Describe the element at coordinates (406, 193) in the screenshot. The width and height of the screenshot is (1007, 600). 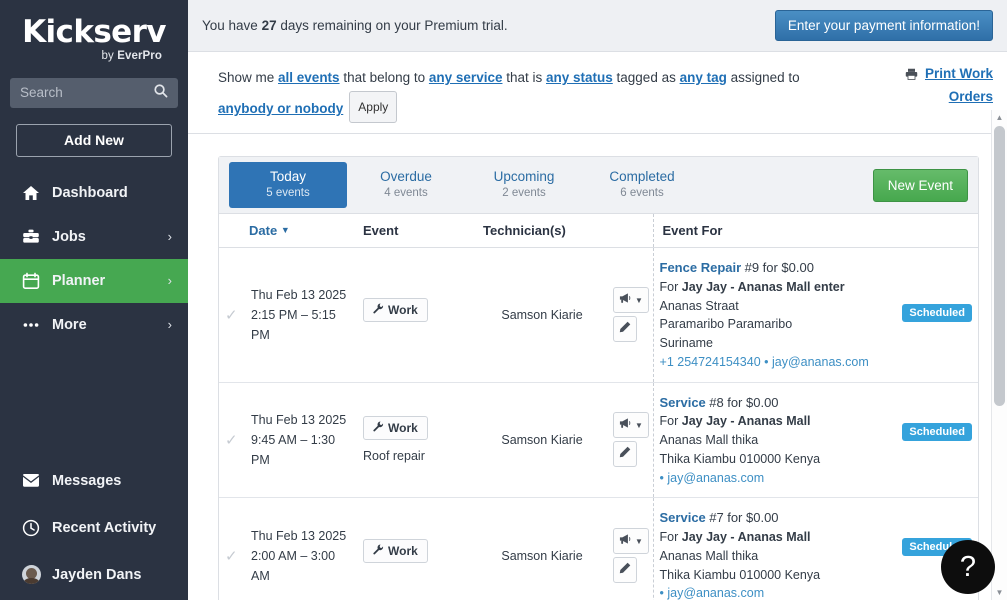
I see `tab-count: 4 events` at that location.